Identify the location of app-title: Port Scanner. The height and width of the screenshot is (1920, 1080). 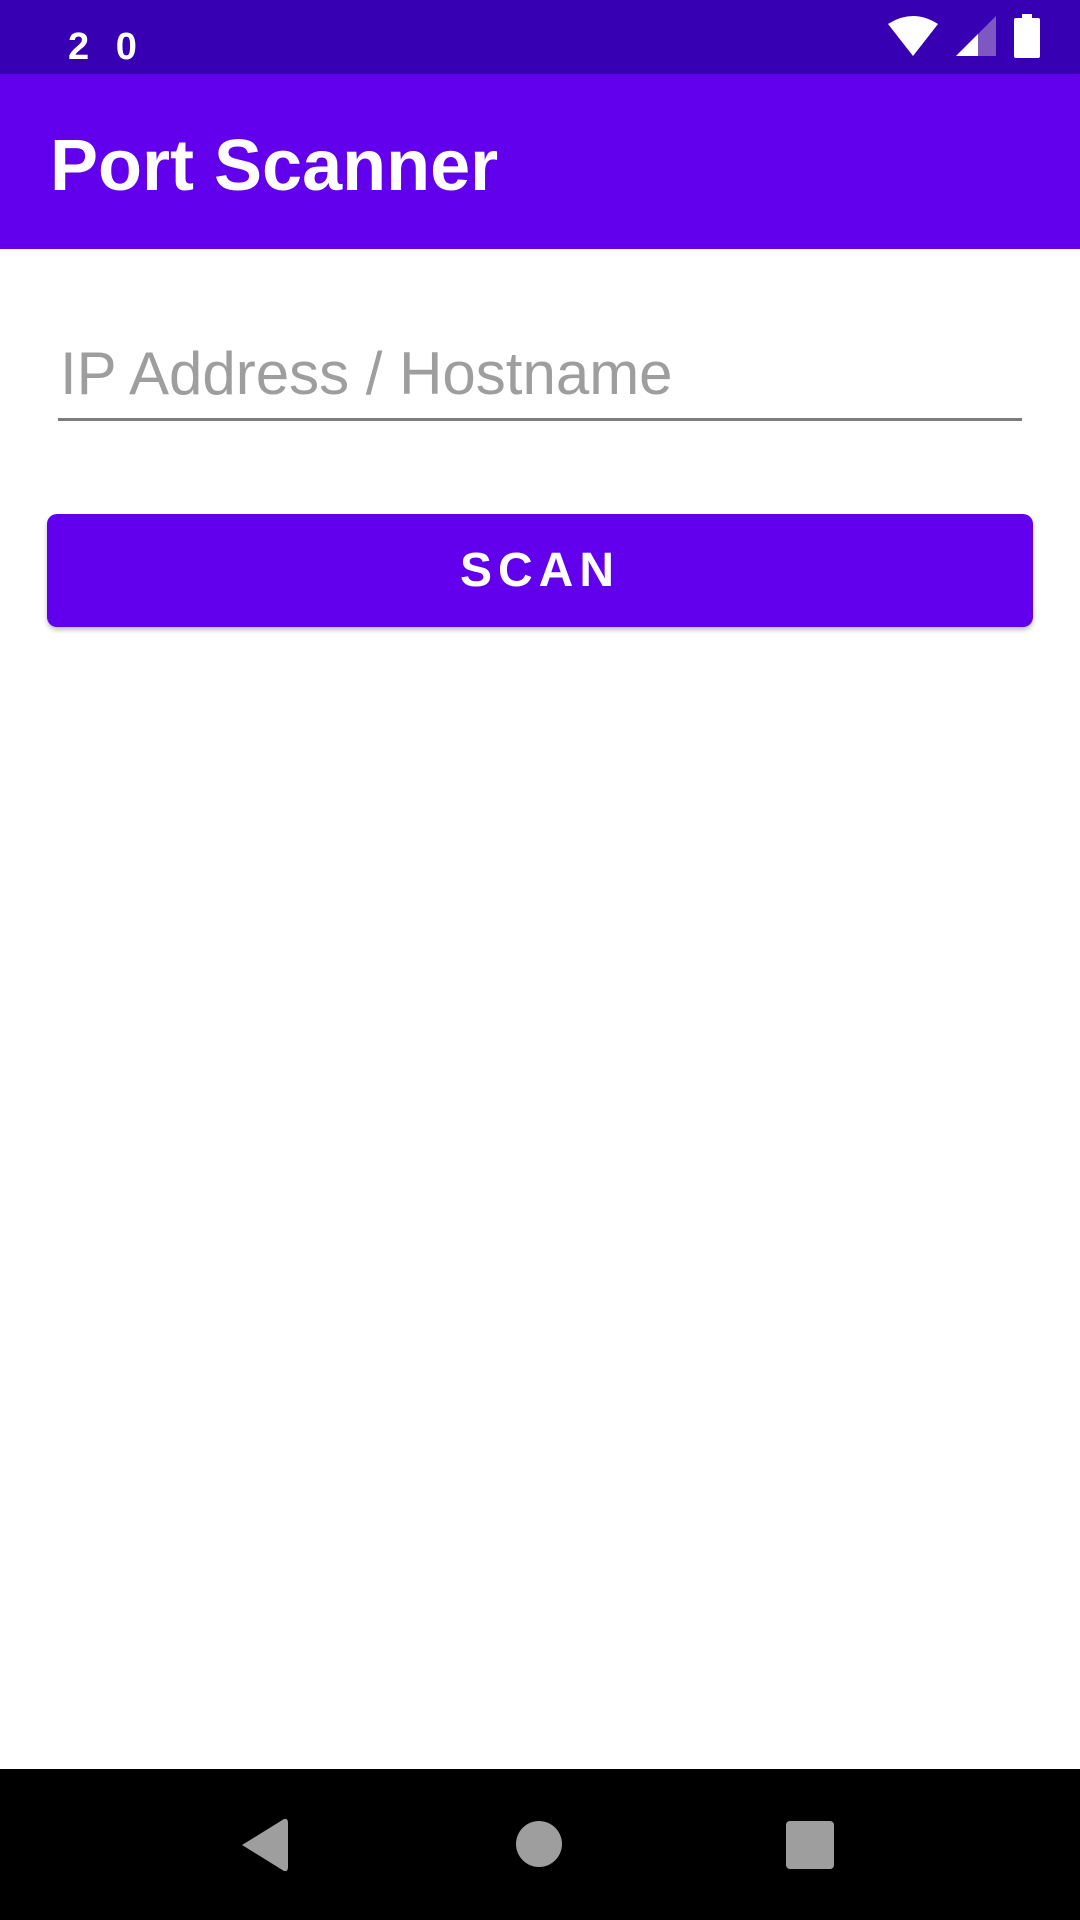
(274, 166).